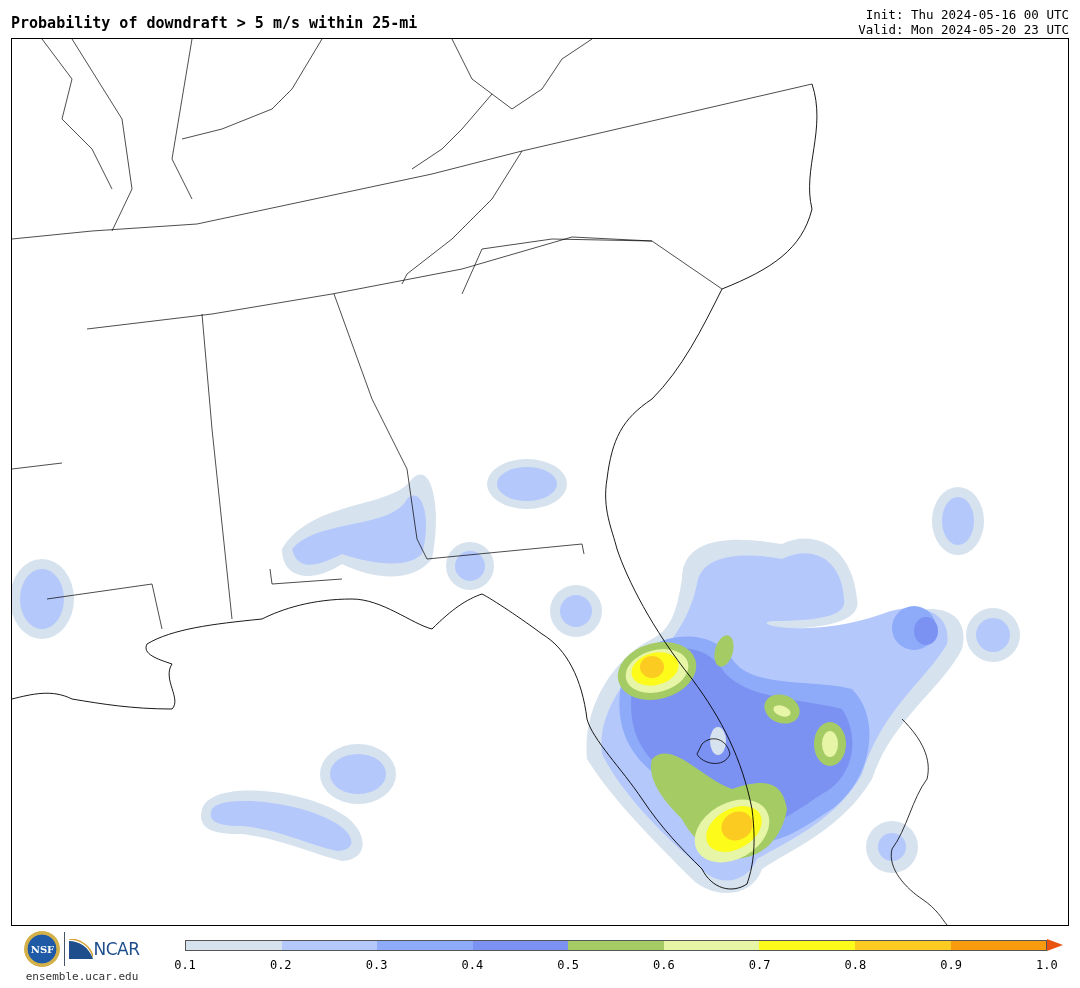 The width and height of the screenshot is (1080, 988). Describe the element at coordinates (104, 949) in the screenshot. I see `ncar-logo: NCAR` at that location.